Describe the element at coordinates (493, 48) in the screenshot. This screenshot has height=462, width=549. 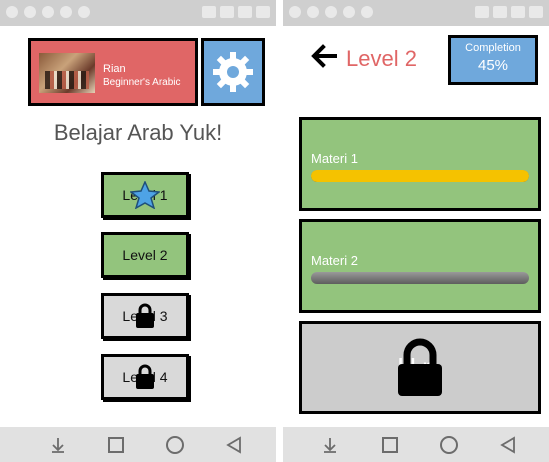
I see `completion-label: Completion` at that location.